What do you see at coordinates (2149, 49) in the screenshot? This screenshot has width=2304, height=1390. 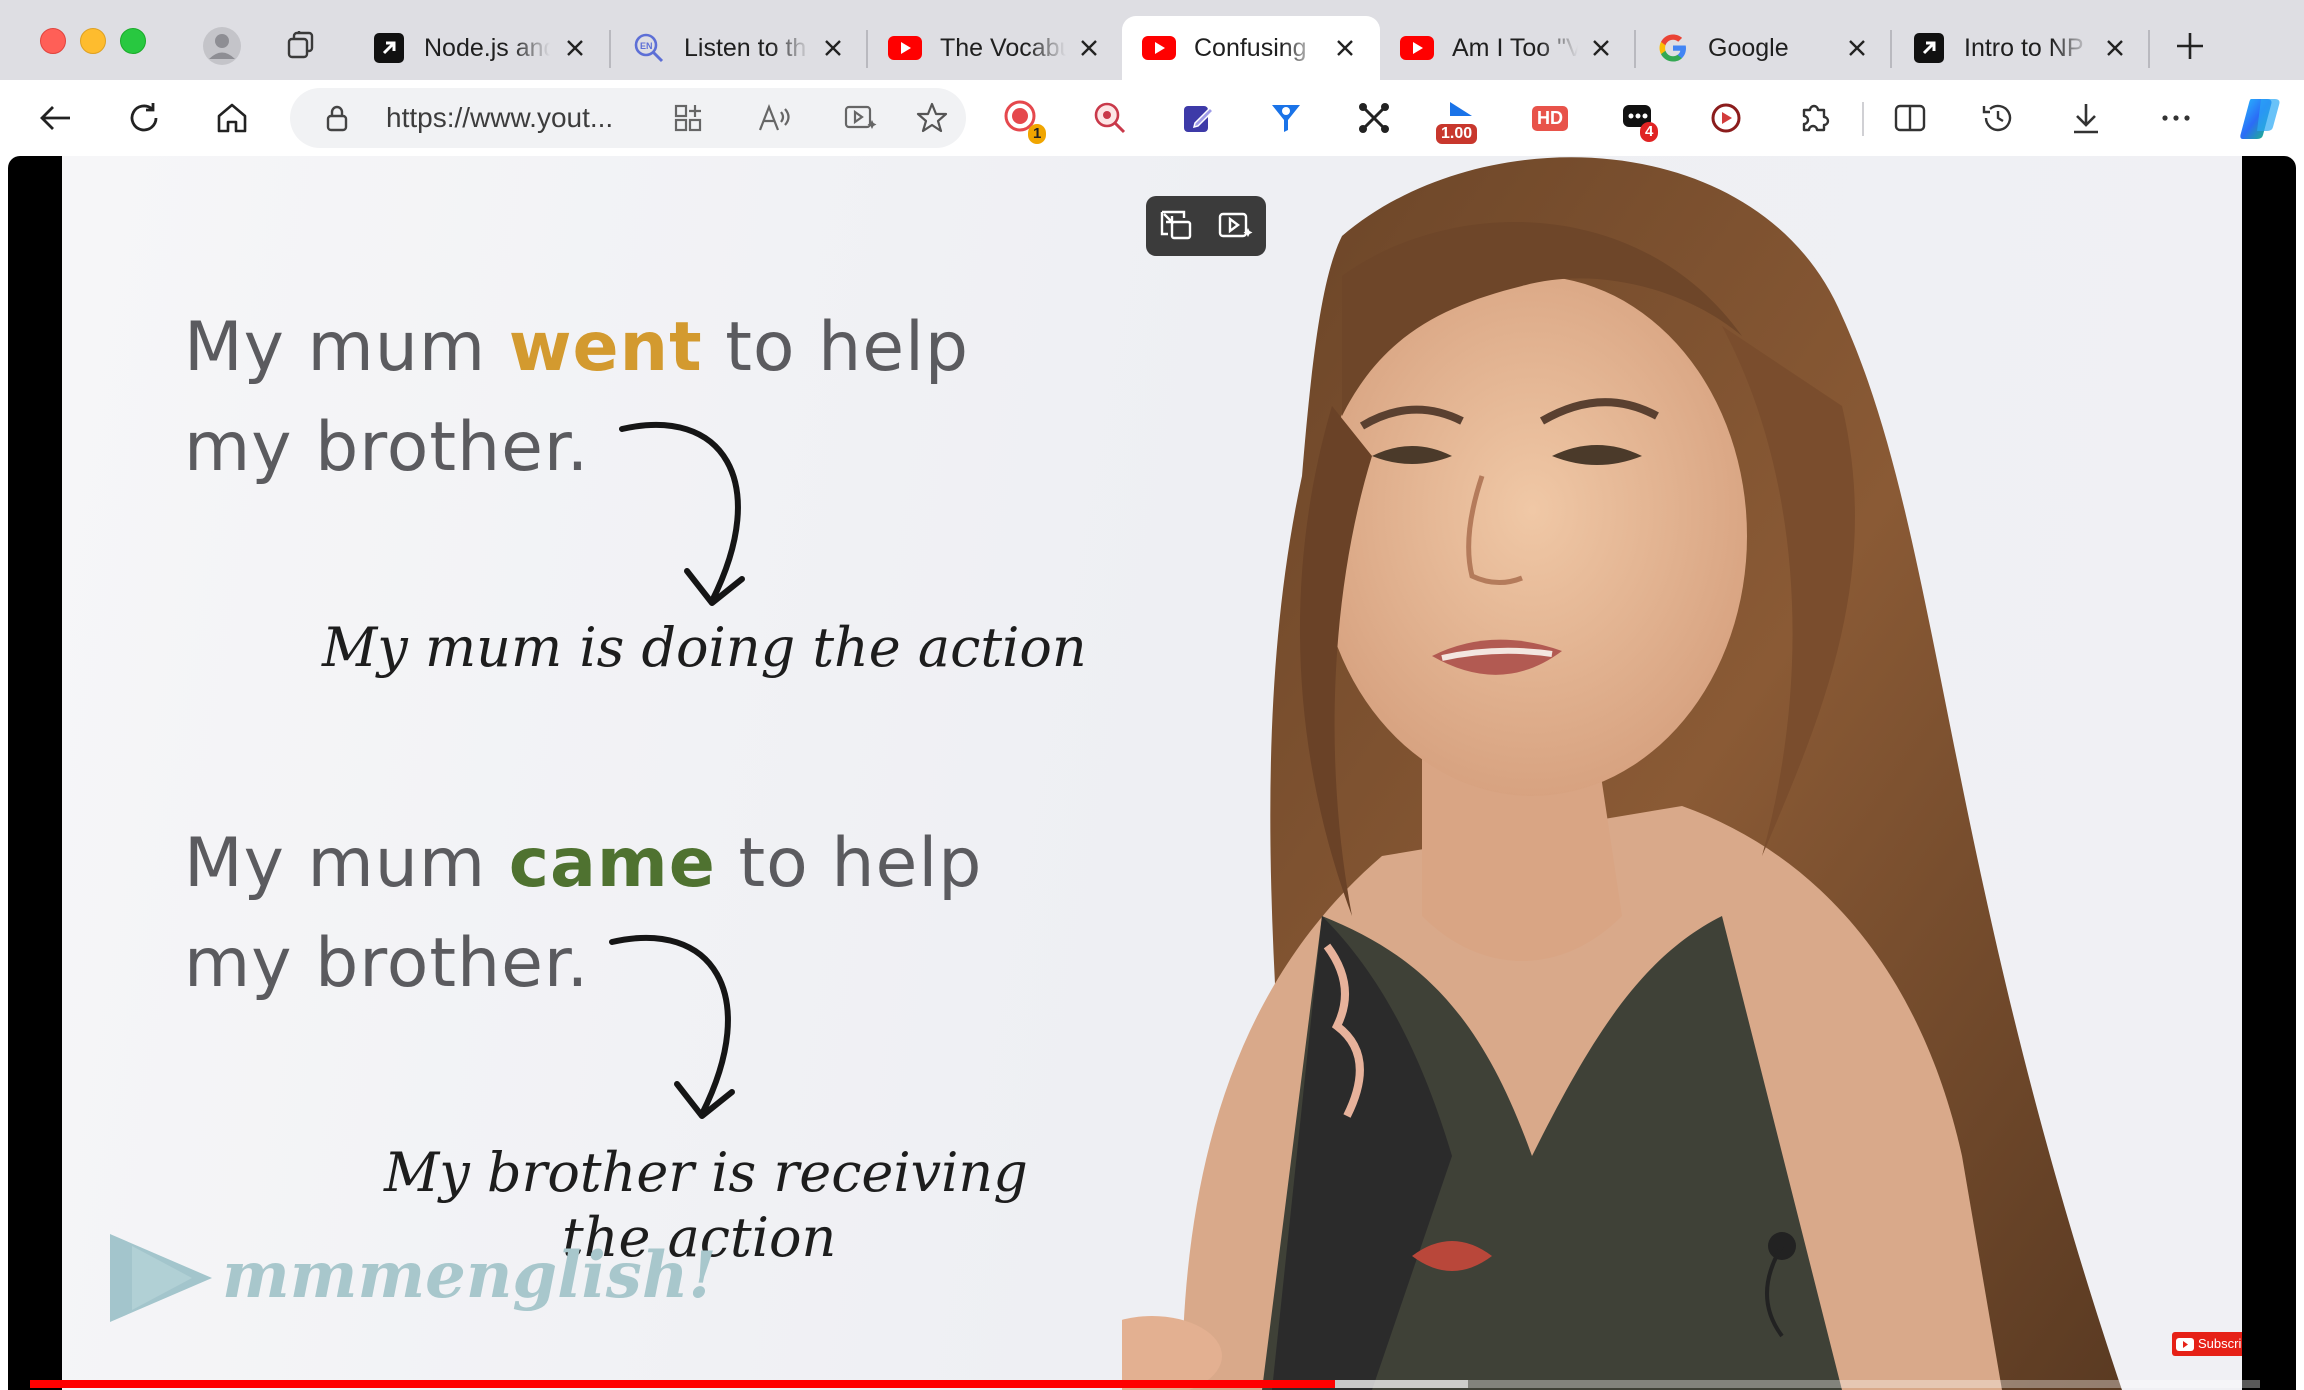 I see `tab-separator` at bounding box center [2149, 49].